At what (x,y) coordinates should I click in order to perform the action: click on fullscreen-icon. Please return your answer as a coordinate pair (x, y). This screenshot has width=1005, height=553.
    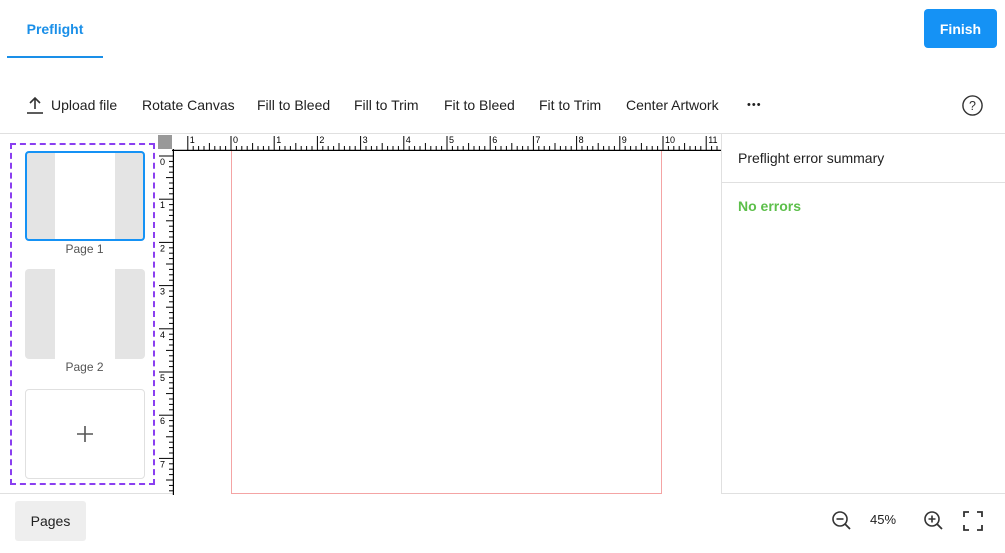
    Looking at the image, I should click on (973, 521).